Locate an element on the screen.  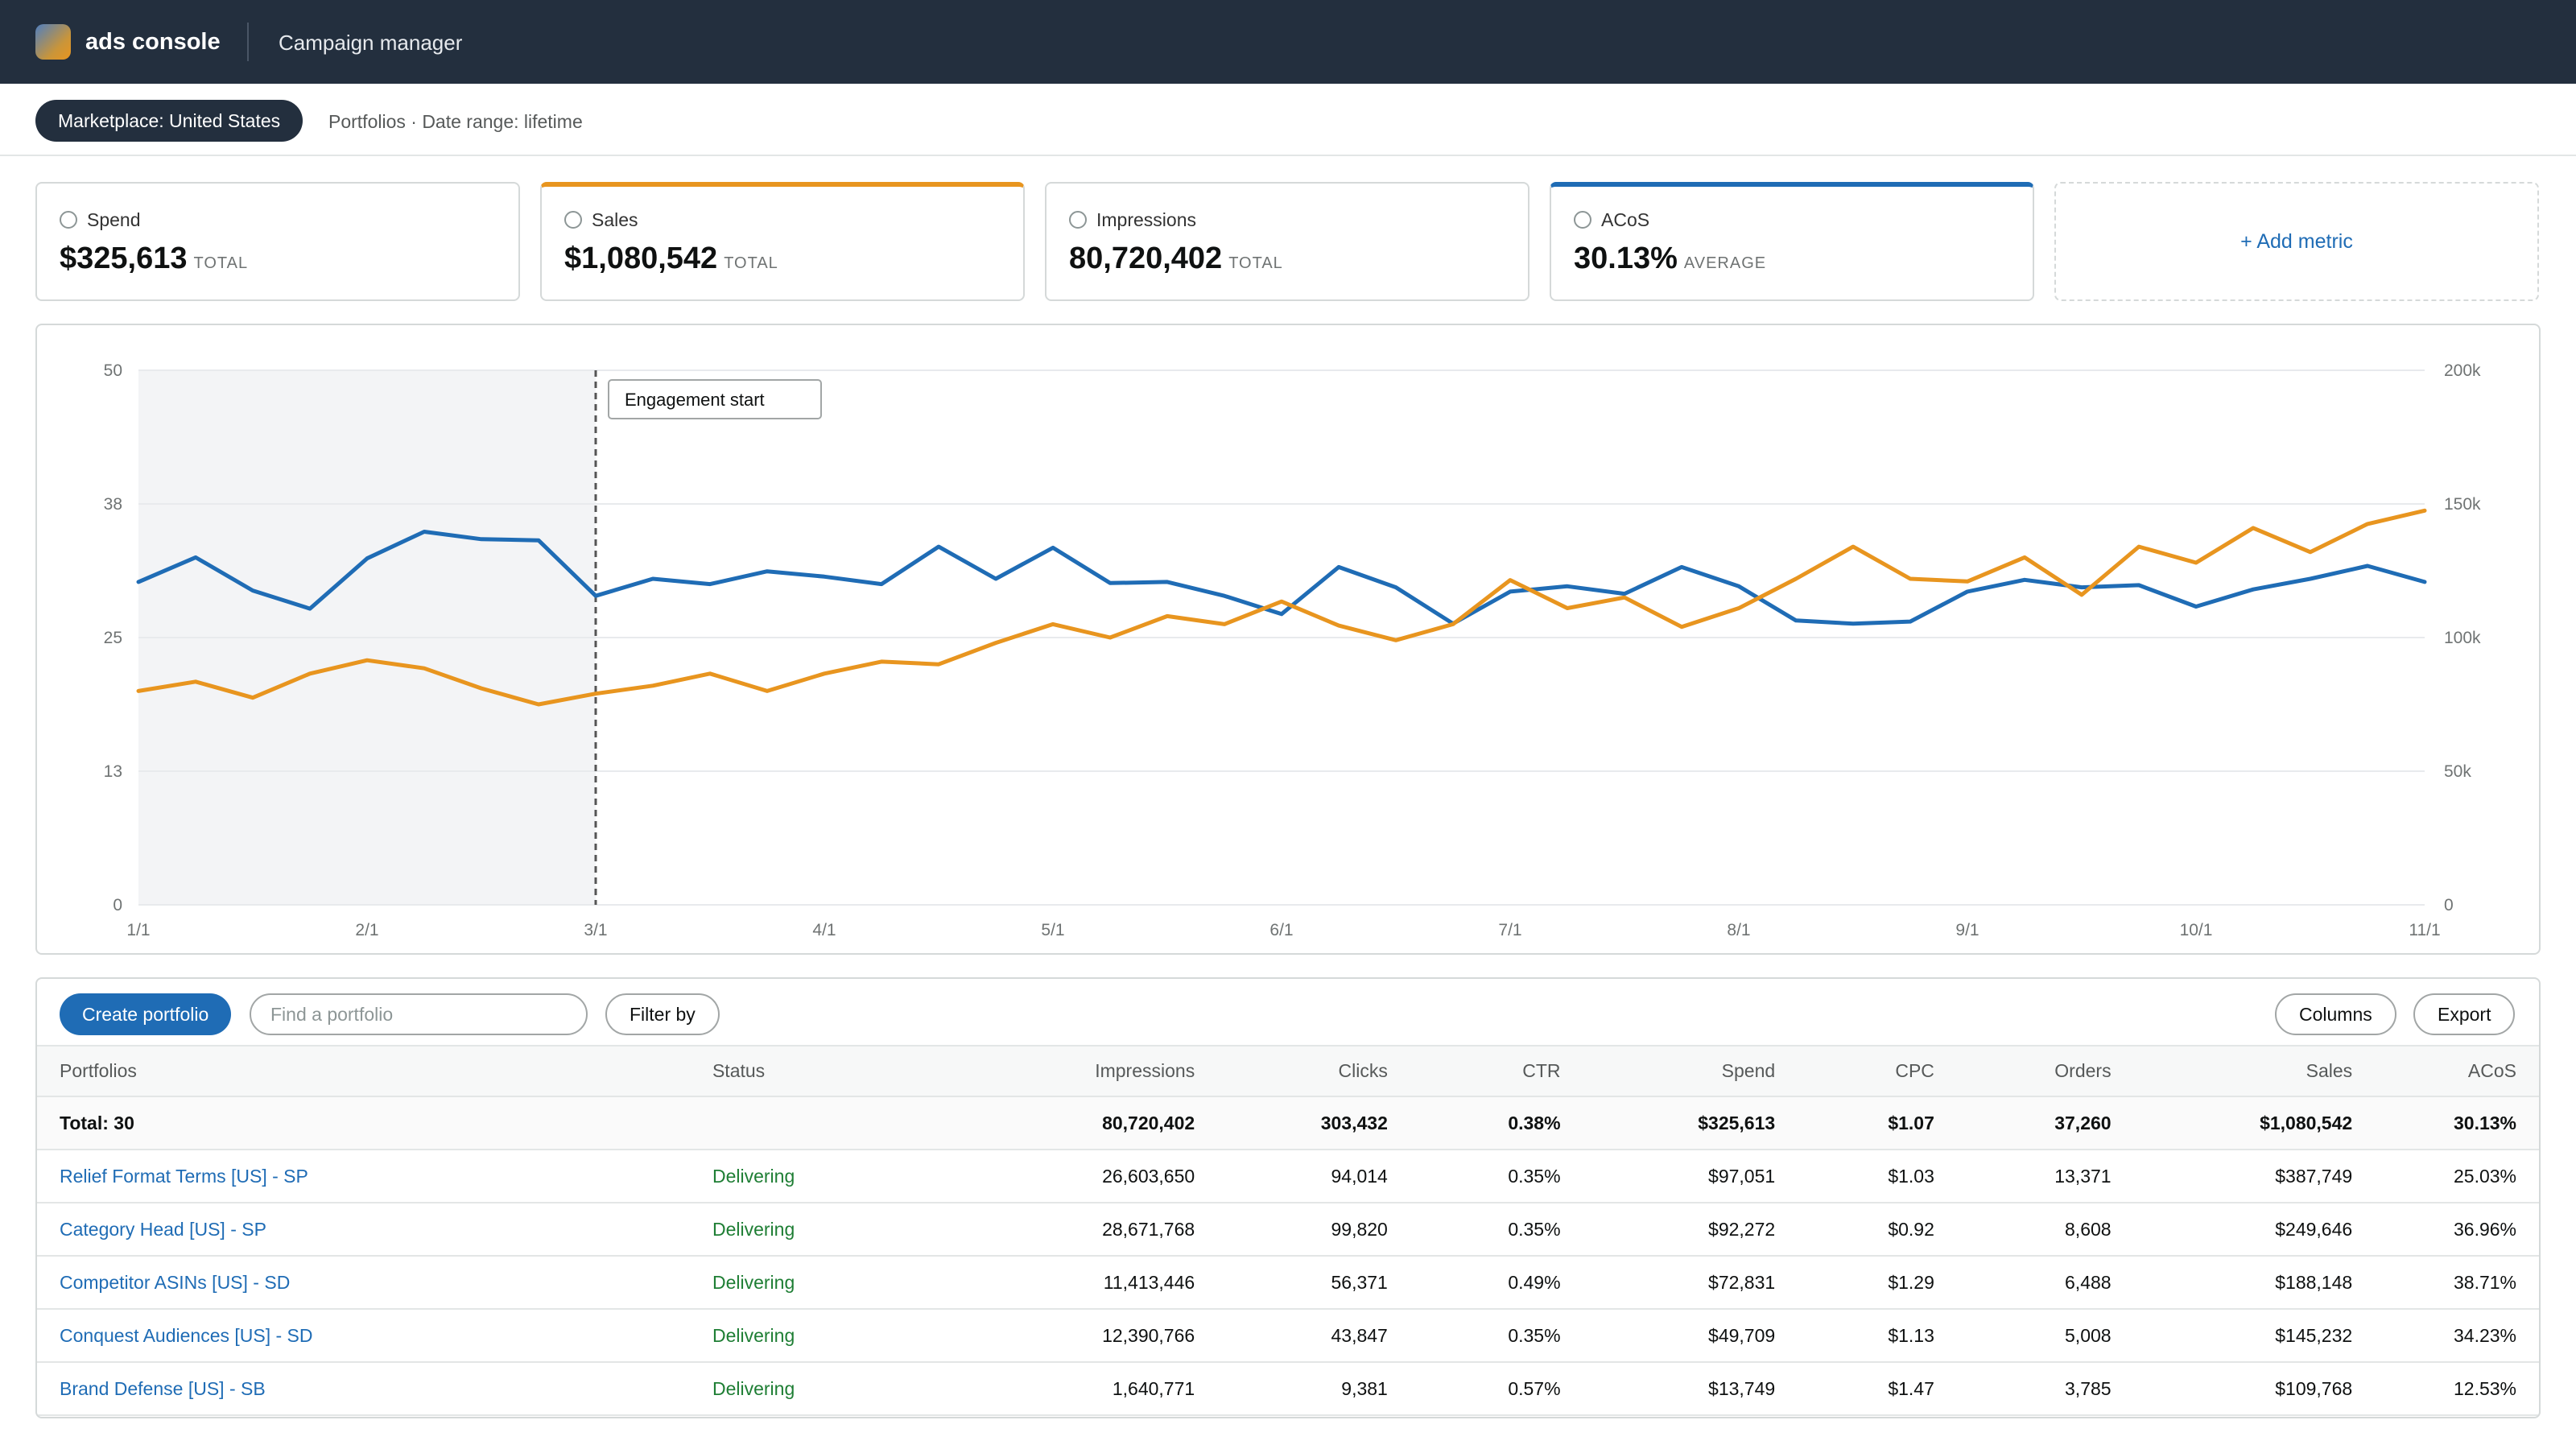
add-metric-button: + Add metric is located at coordinates (2296, 242).